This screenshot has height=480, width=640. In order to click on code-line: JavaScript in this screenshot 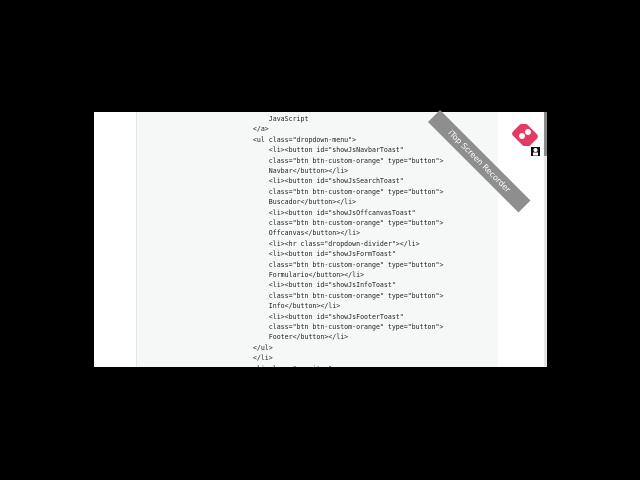, I will do `click(273, 119)`.